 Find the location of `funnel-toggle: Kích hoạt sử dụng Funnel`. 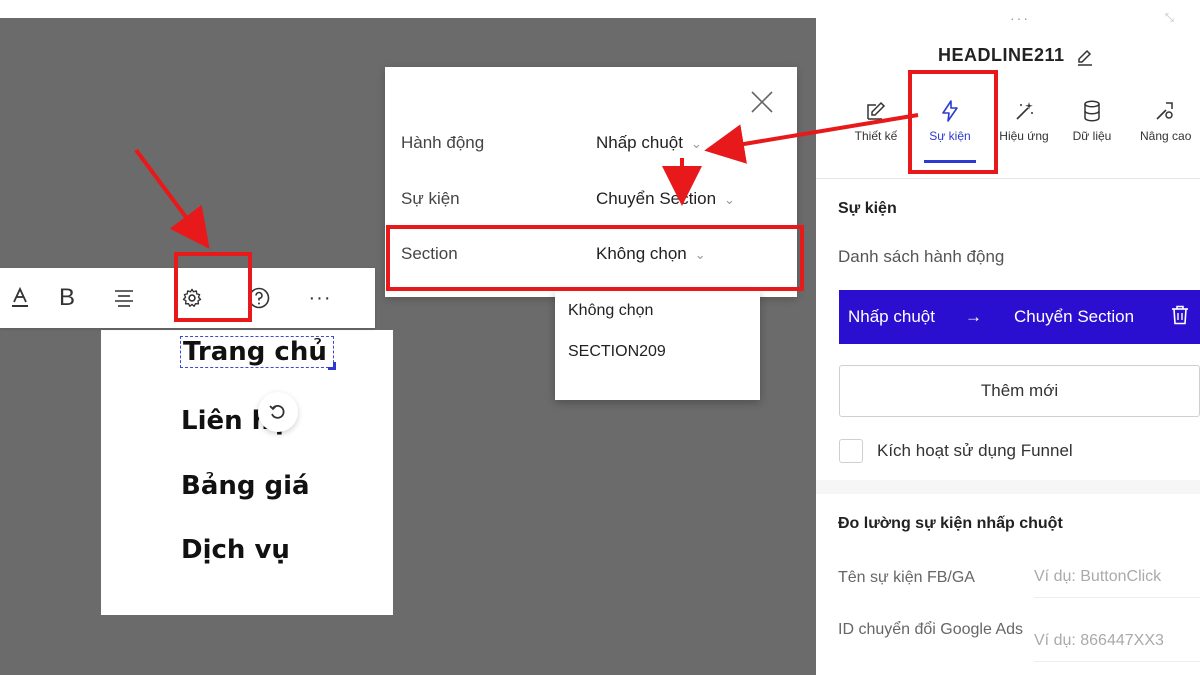

funnel-toggle: Kích hoạt sử dụng Funnel is located at coordinates (956, 451).